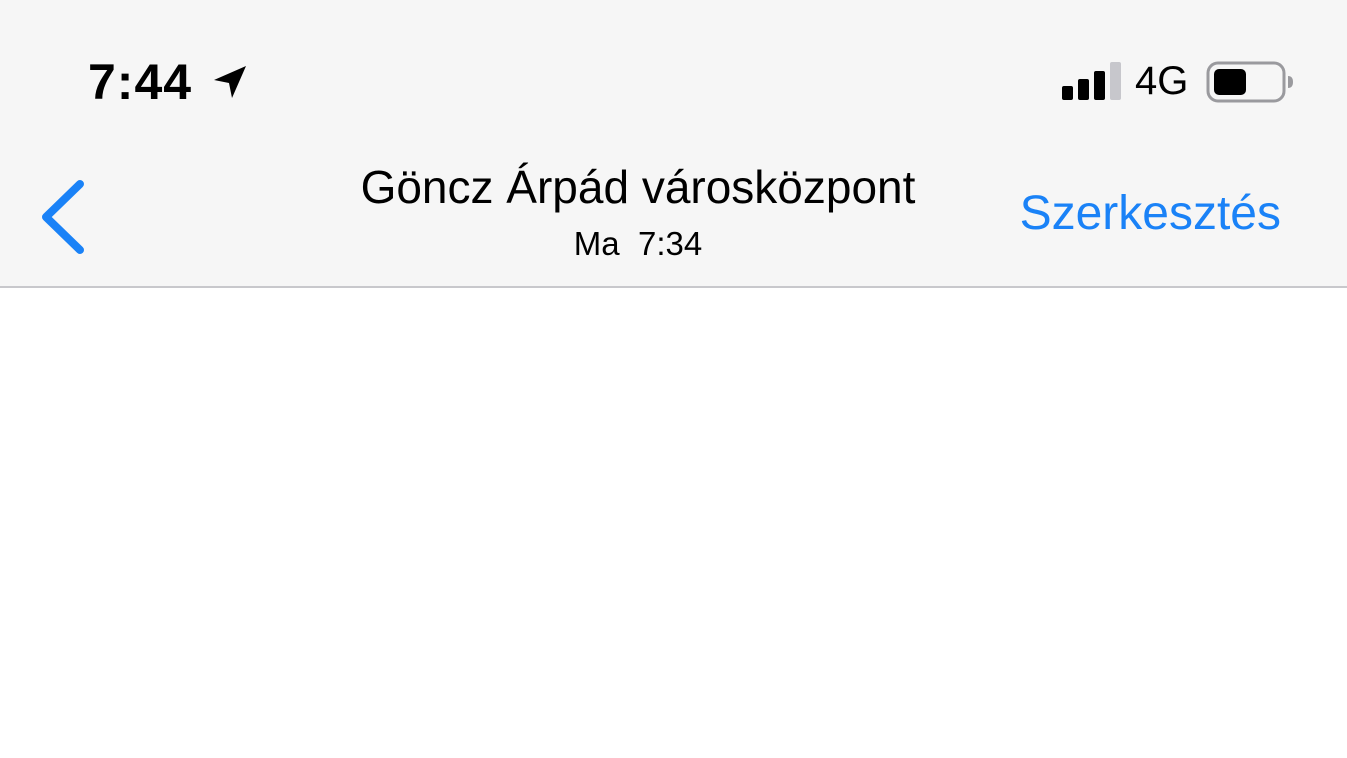  I want to click on cellular-signal-icon, so click(1091, 81).